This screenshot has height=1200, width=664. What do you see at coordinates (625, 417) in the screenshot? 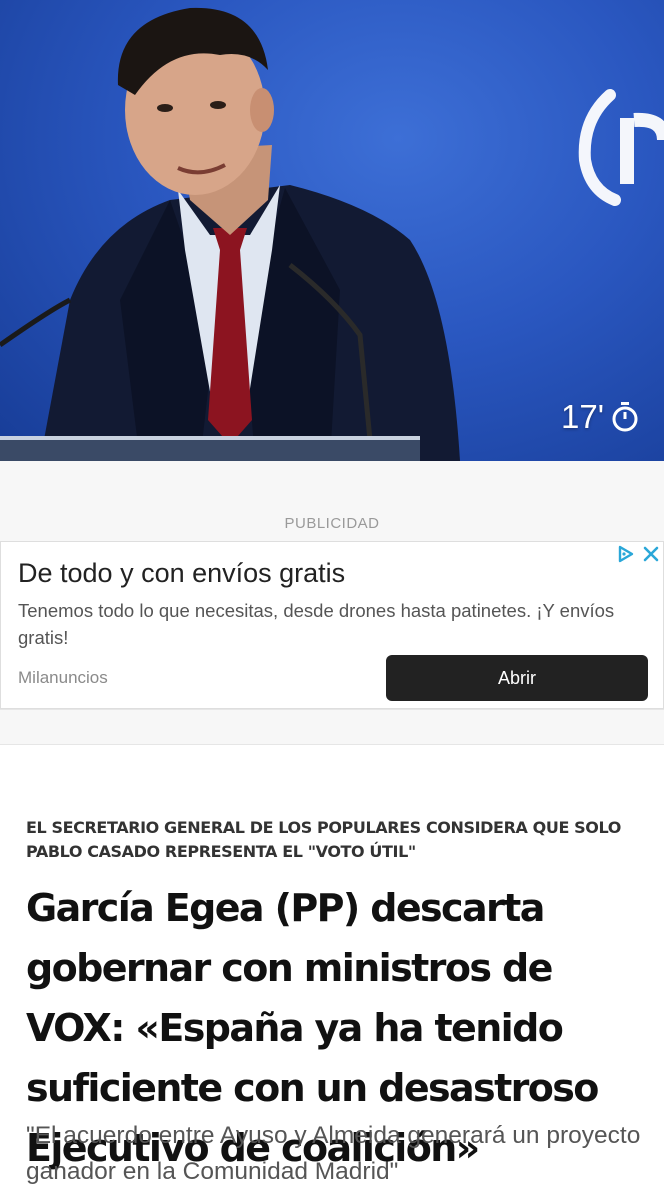
I see `stopwatch-icon` at bounding box center [625, 417].